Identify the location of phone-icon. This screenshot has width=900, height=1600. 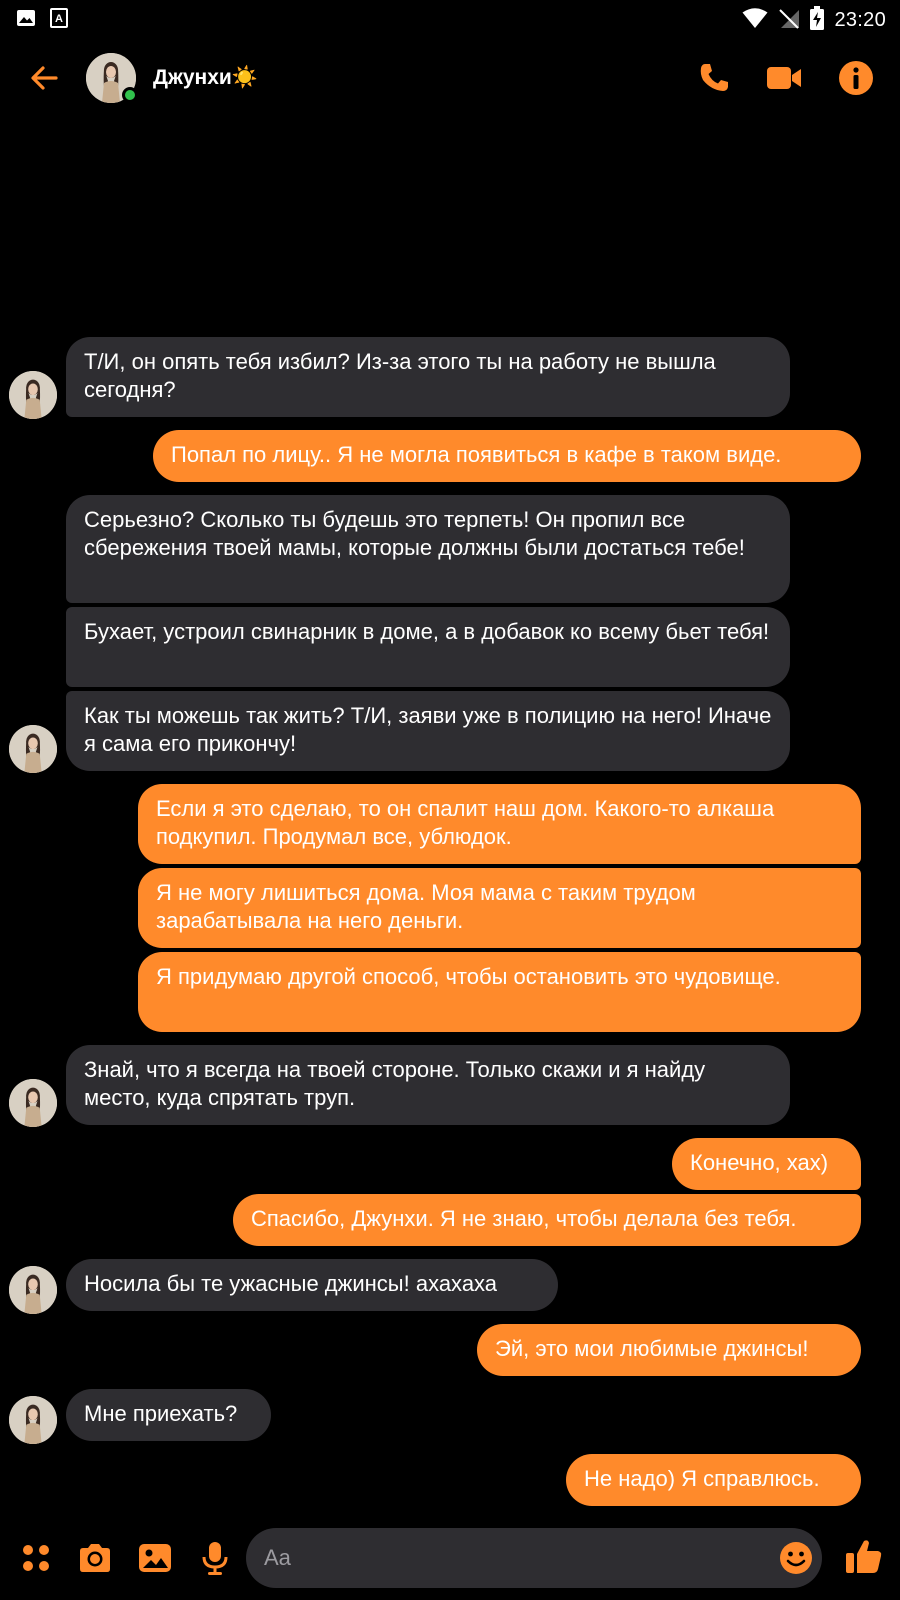
(714, 83).